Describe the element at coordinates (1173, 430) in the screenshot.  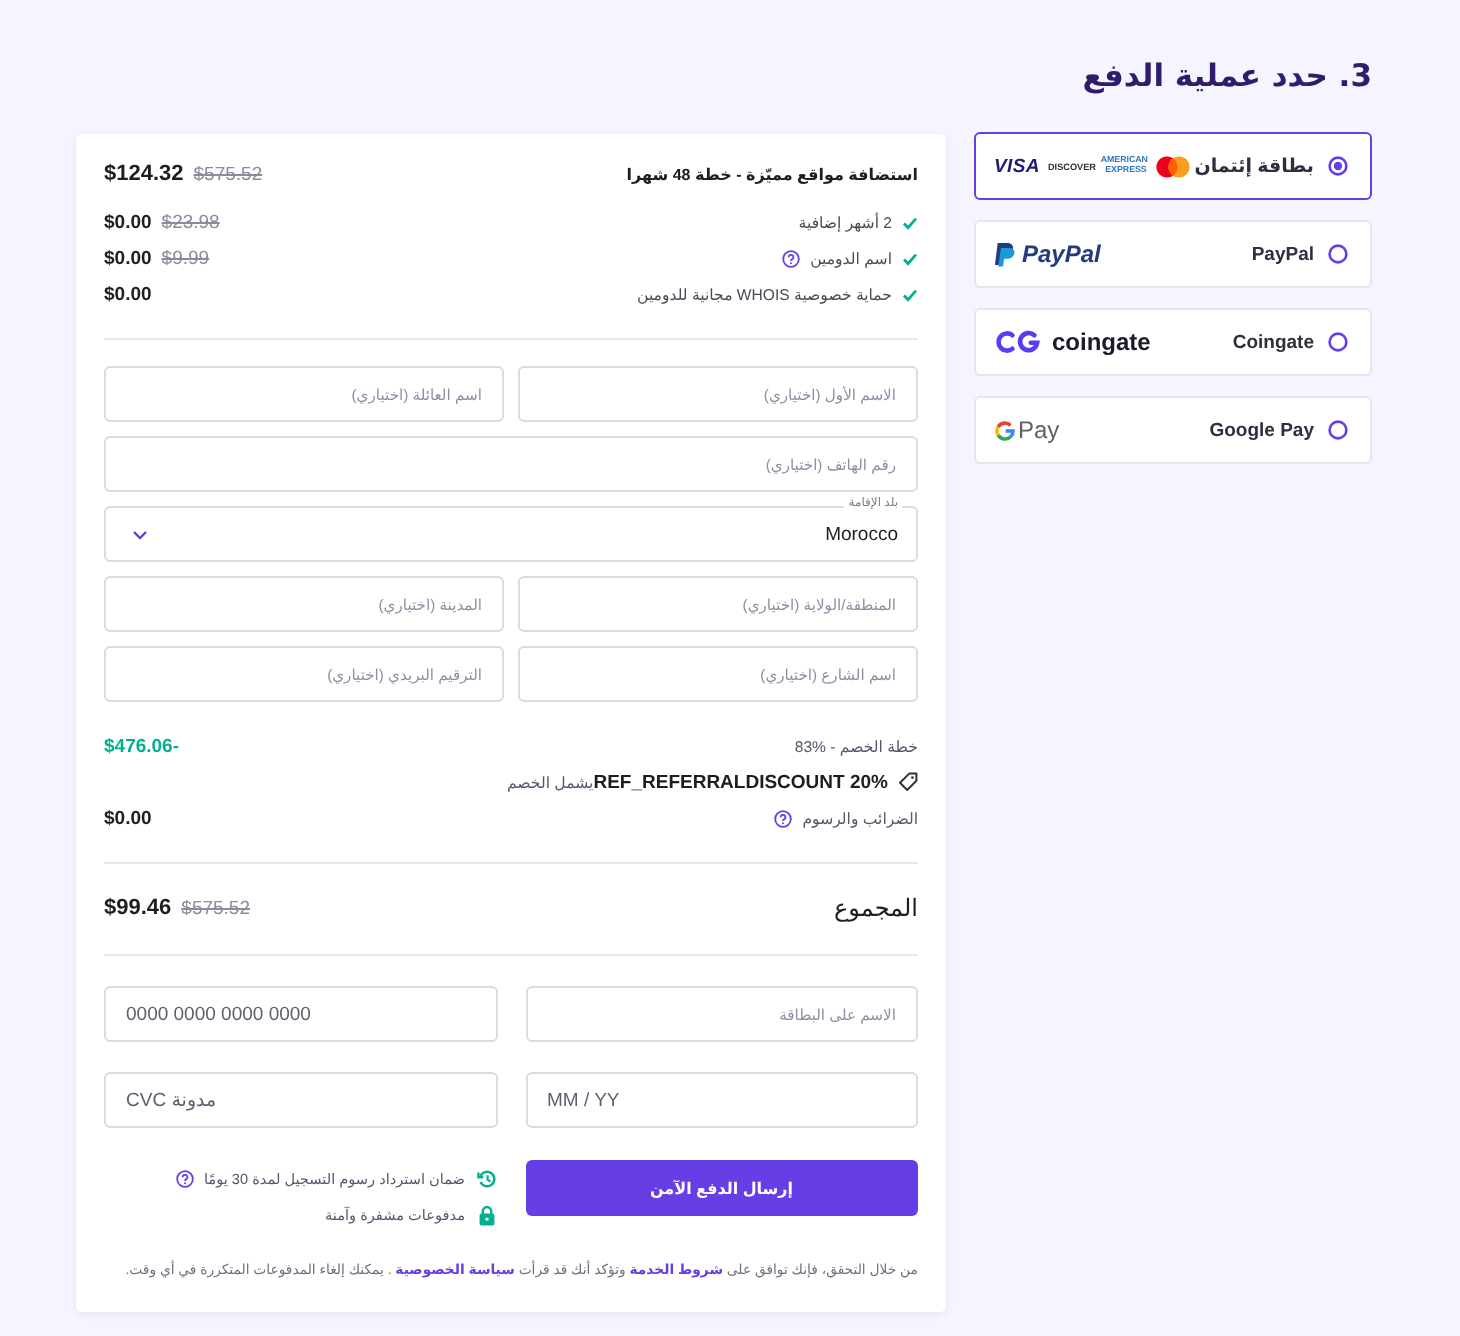
I see `payment-option: Pay Google Pay` at that location.